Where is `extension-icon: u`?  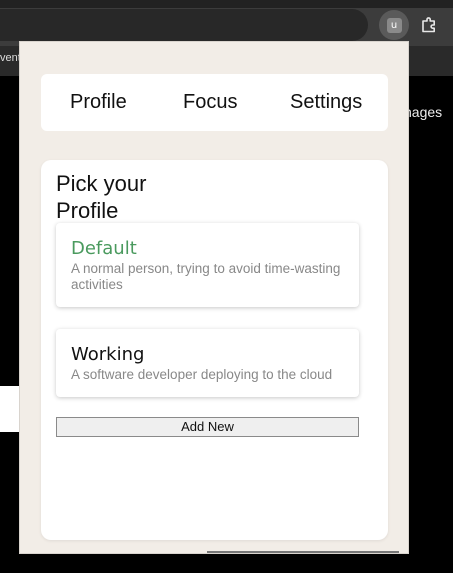 extension-icon: u is located at coordinates (394, 25).